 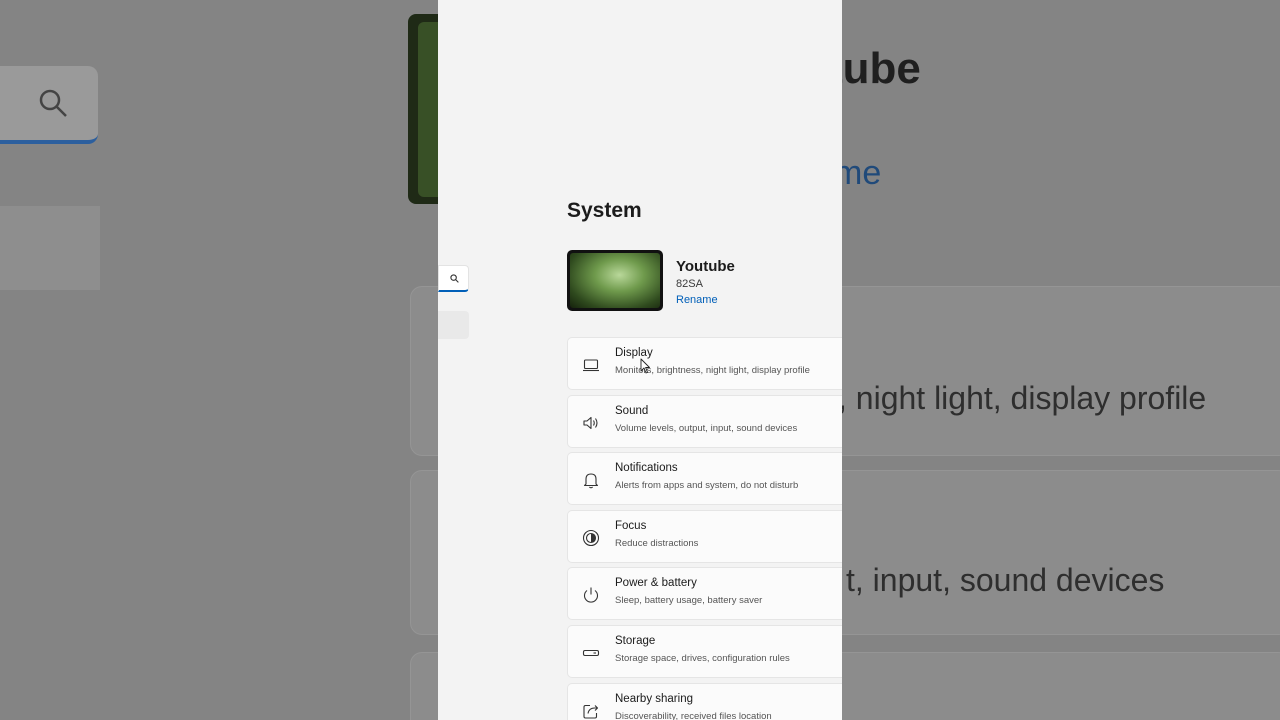 I want to click on background-display-fragment: , night light, display profile, so click(x=1022, y=398).